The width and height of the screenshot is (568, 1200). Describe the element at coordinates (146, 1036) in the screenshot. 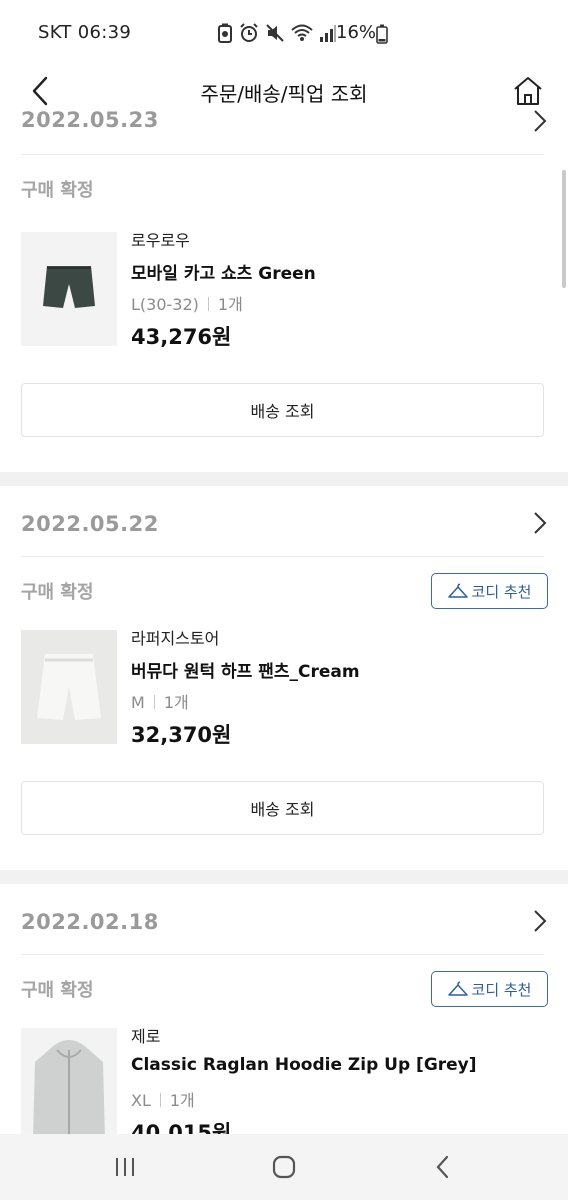

I see `product-brand: 제로` at that location.